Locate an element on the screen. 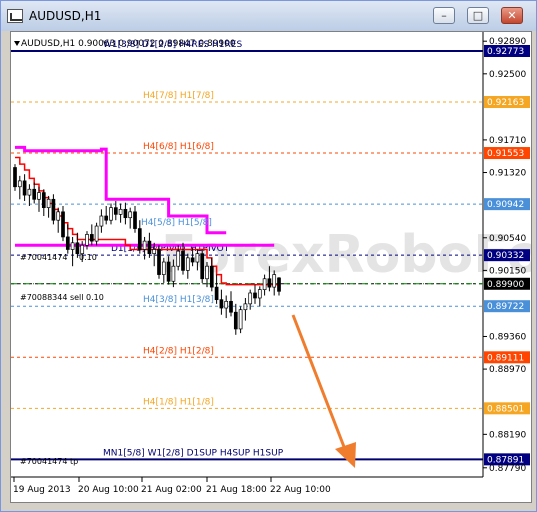 This screenshot has height=512, width=537. price-tick-label-3: 0.91320 is located at coordinates (507, 174).